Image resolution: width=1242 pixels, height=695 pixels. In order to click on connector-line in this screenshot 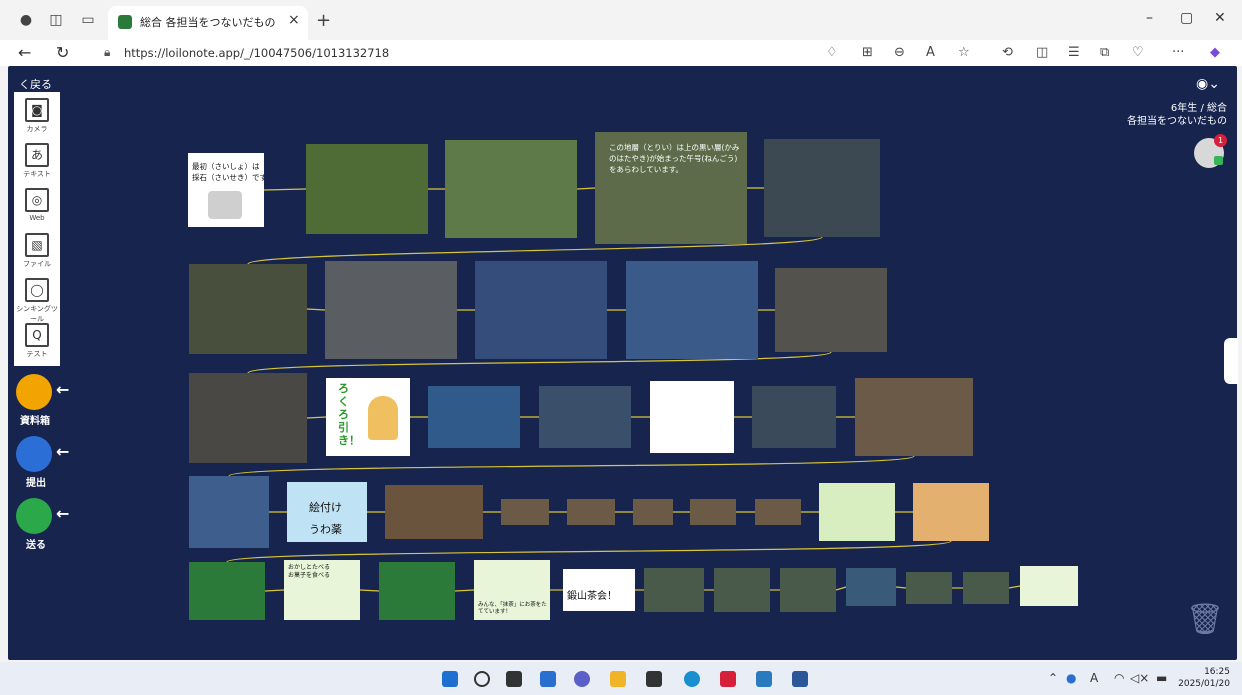, I will do `click(901, 587)`.